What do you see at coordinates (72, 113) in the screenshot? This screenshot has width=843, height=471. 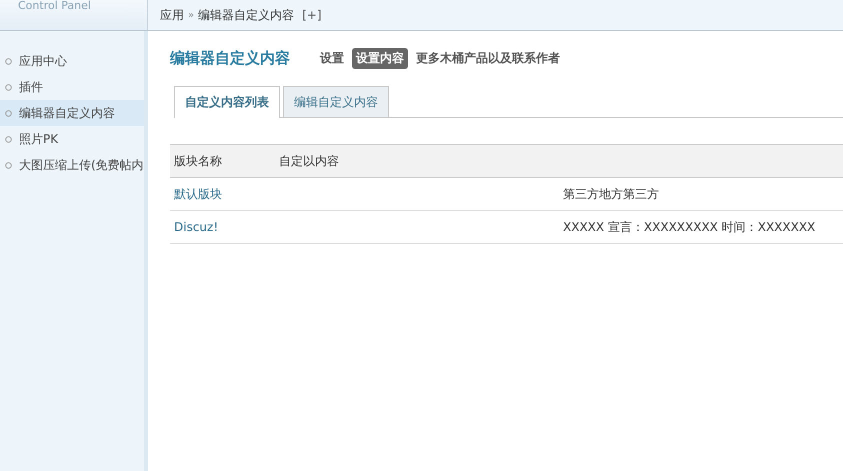 I see `sidebar-item: 编辑器自定义内容` at bounding box center [72, 113].